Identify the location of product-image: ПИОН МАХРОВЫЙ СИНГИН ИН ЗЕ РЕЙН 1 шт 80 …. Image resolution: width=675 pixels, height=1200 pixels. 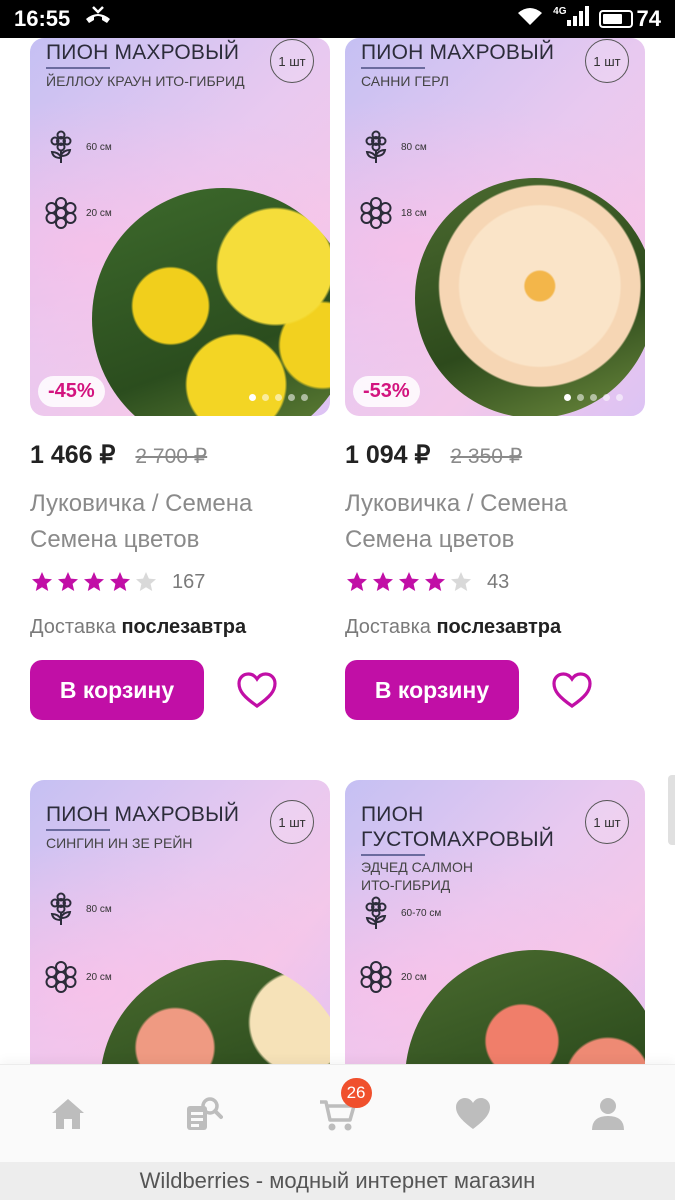
(180, 930).